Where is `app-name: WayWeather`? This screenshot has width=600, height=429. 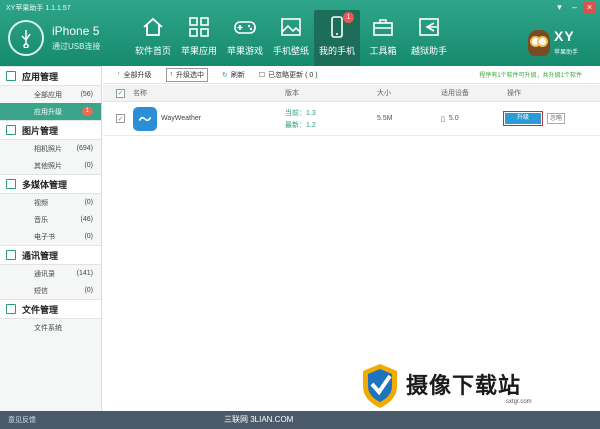 app-name: WayWeather is located at coordinates (181, 118).